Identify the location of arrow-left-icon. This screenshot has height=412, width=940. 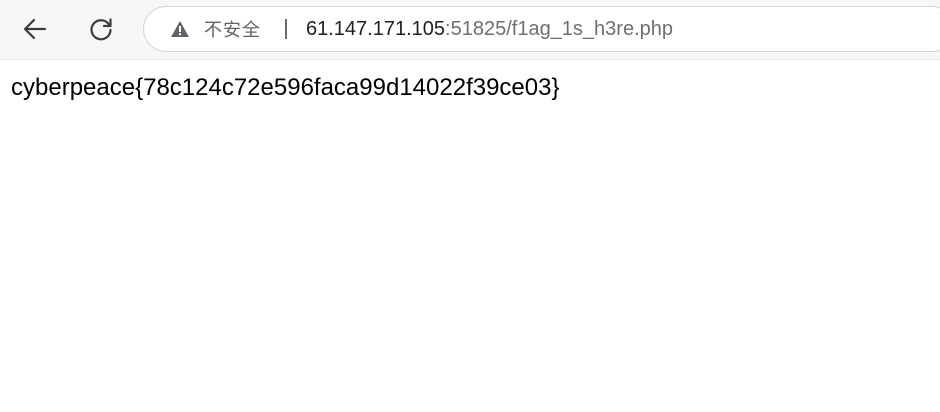
(35, 29).